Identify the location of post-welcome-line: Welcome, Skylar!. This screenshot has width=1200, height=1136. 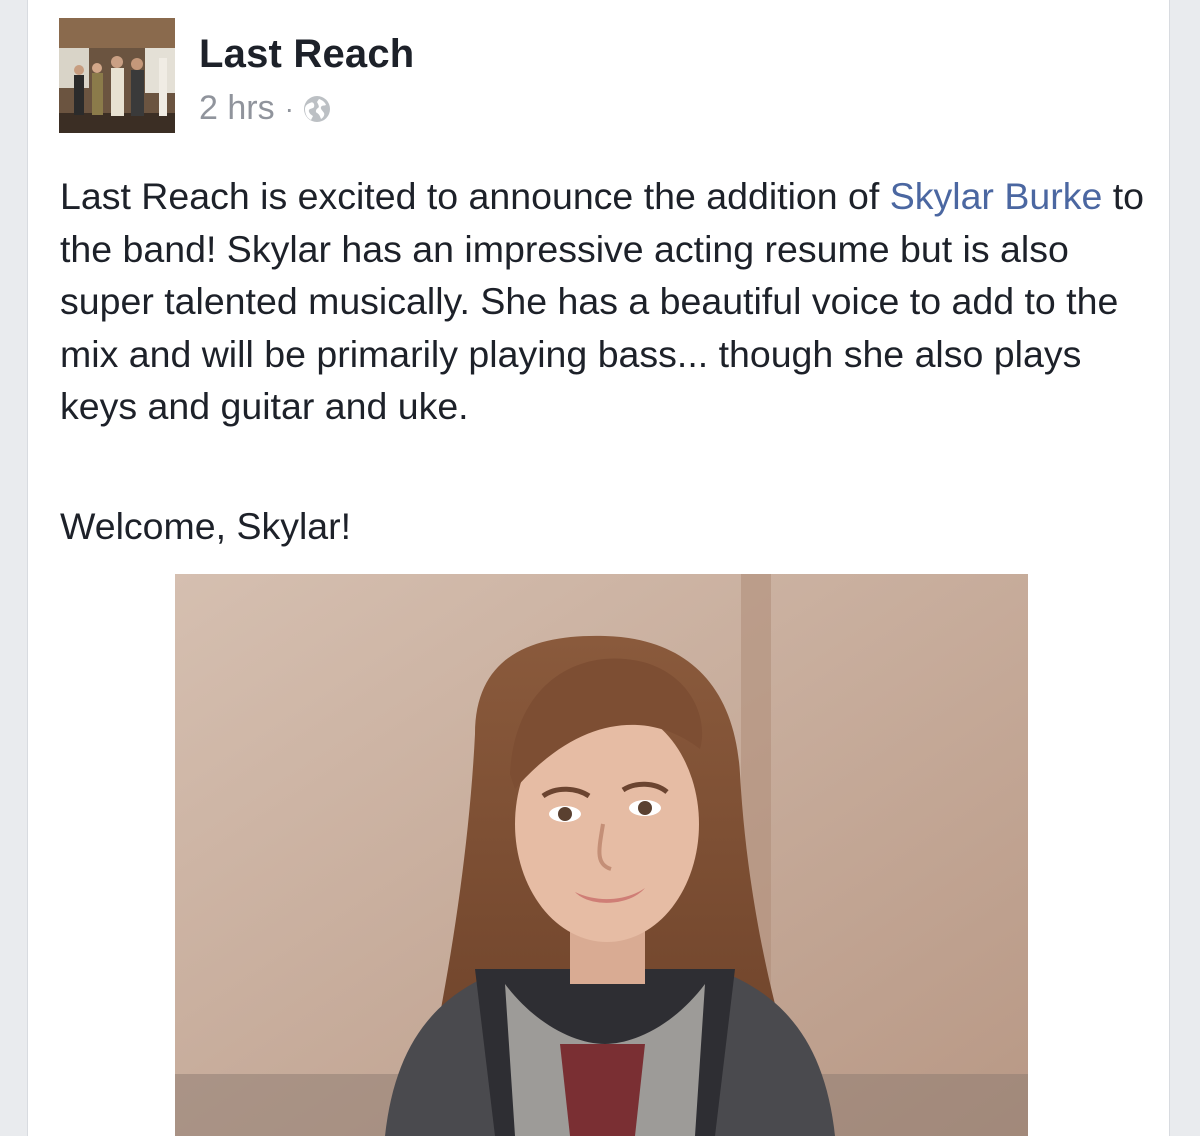
(206, 526).